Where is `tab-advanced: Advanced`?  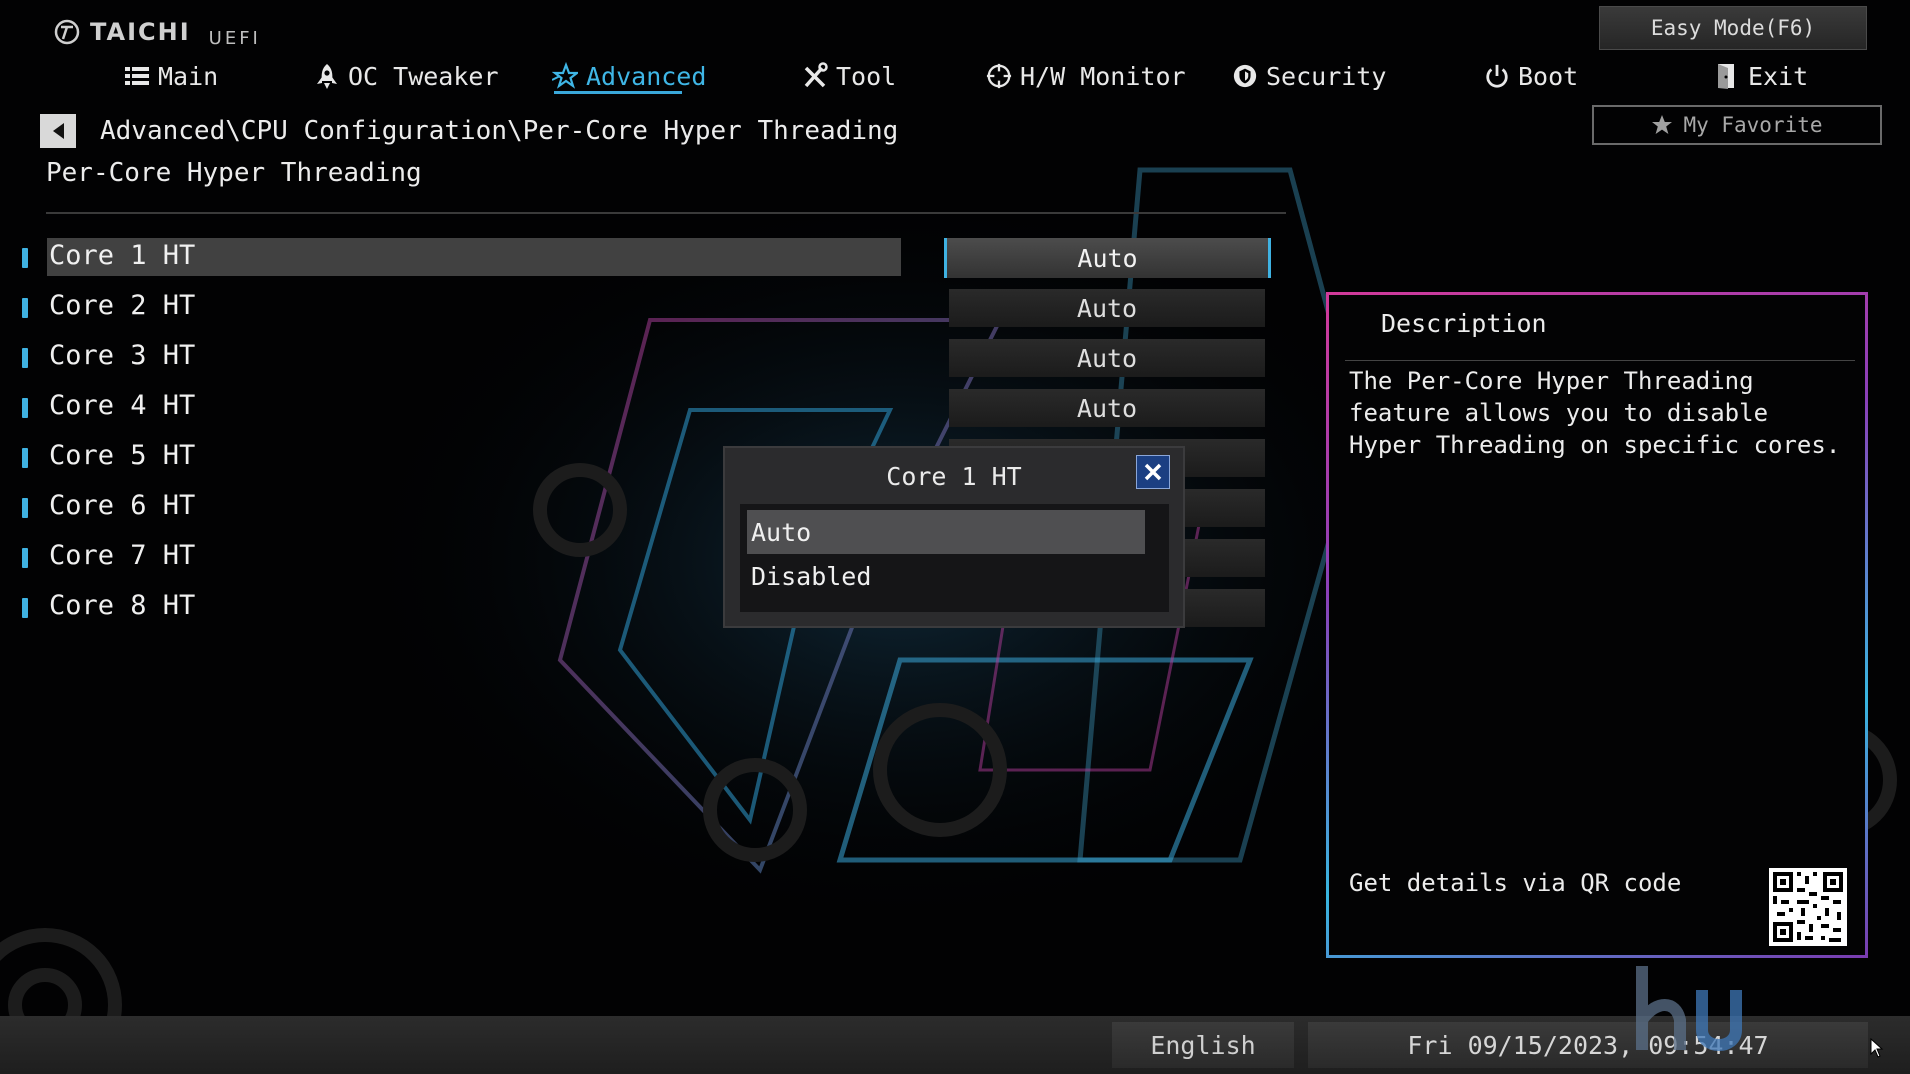
tab-advanced: Advanced is located at coordinates (629, 76).